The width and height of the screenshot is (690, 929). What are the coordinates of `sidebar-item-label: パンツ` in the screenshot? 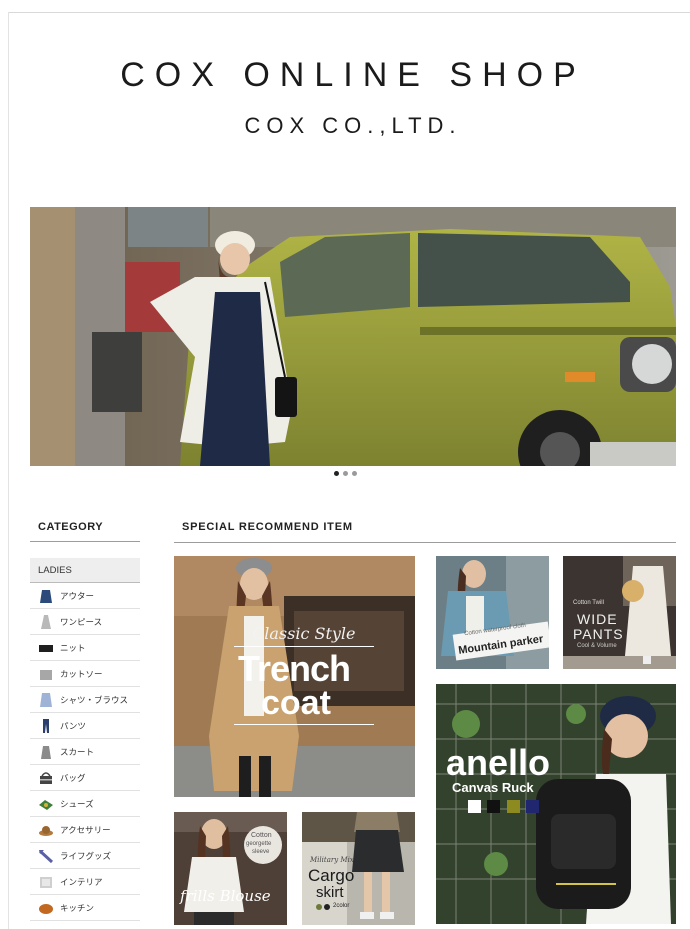 It's located at (73, 725).